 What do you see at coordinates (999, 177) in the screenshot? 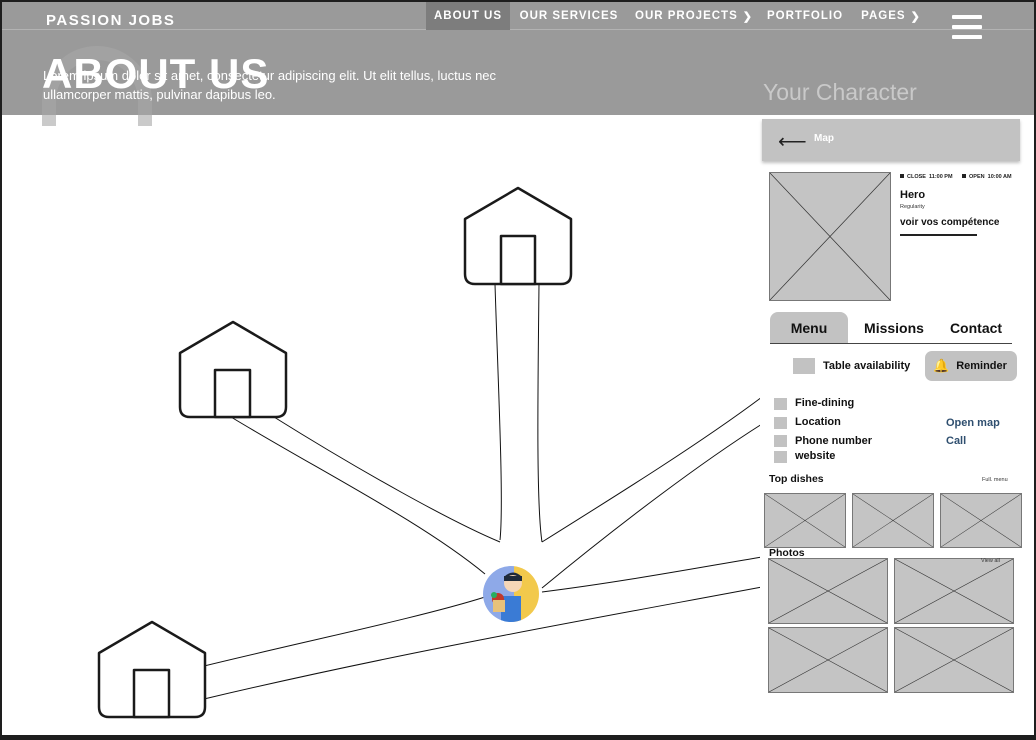
I see `open-time: 10:00 AM` at bounding box center [999, 177].